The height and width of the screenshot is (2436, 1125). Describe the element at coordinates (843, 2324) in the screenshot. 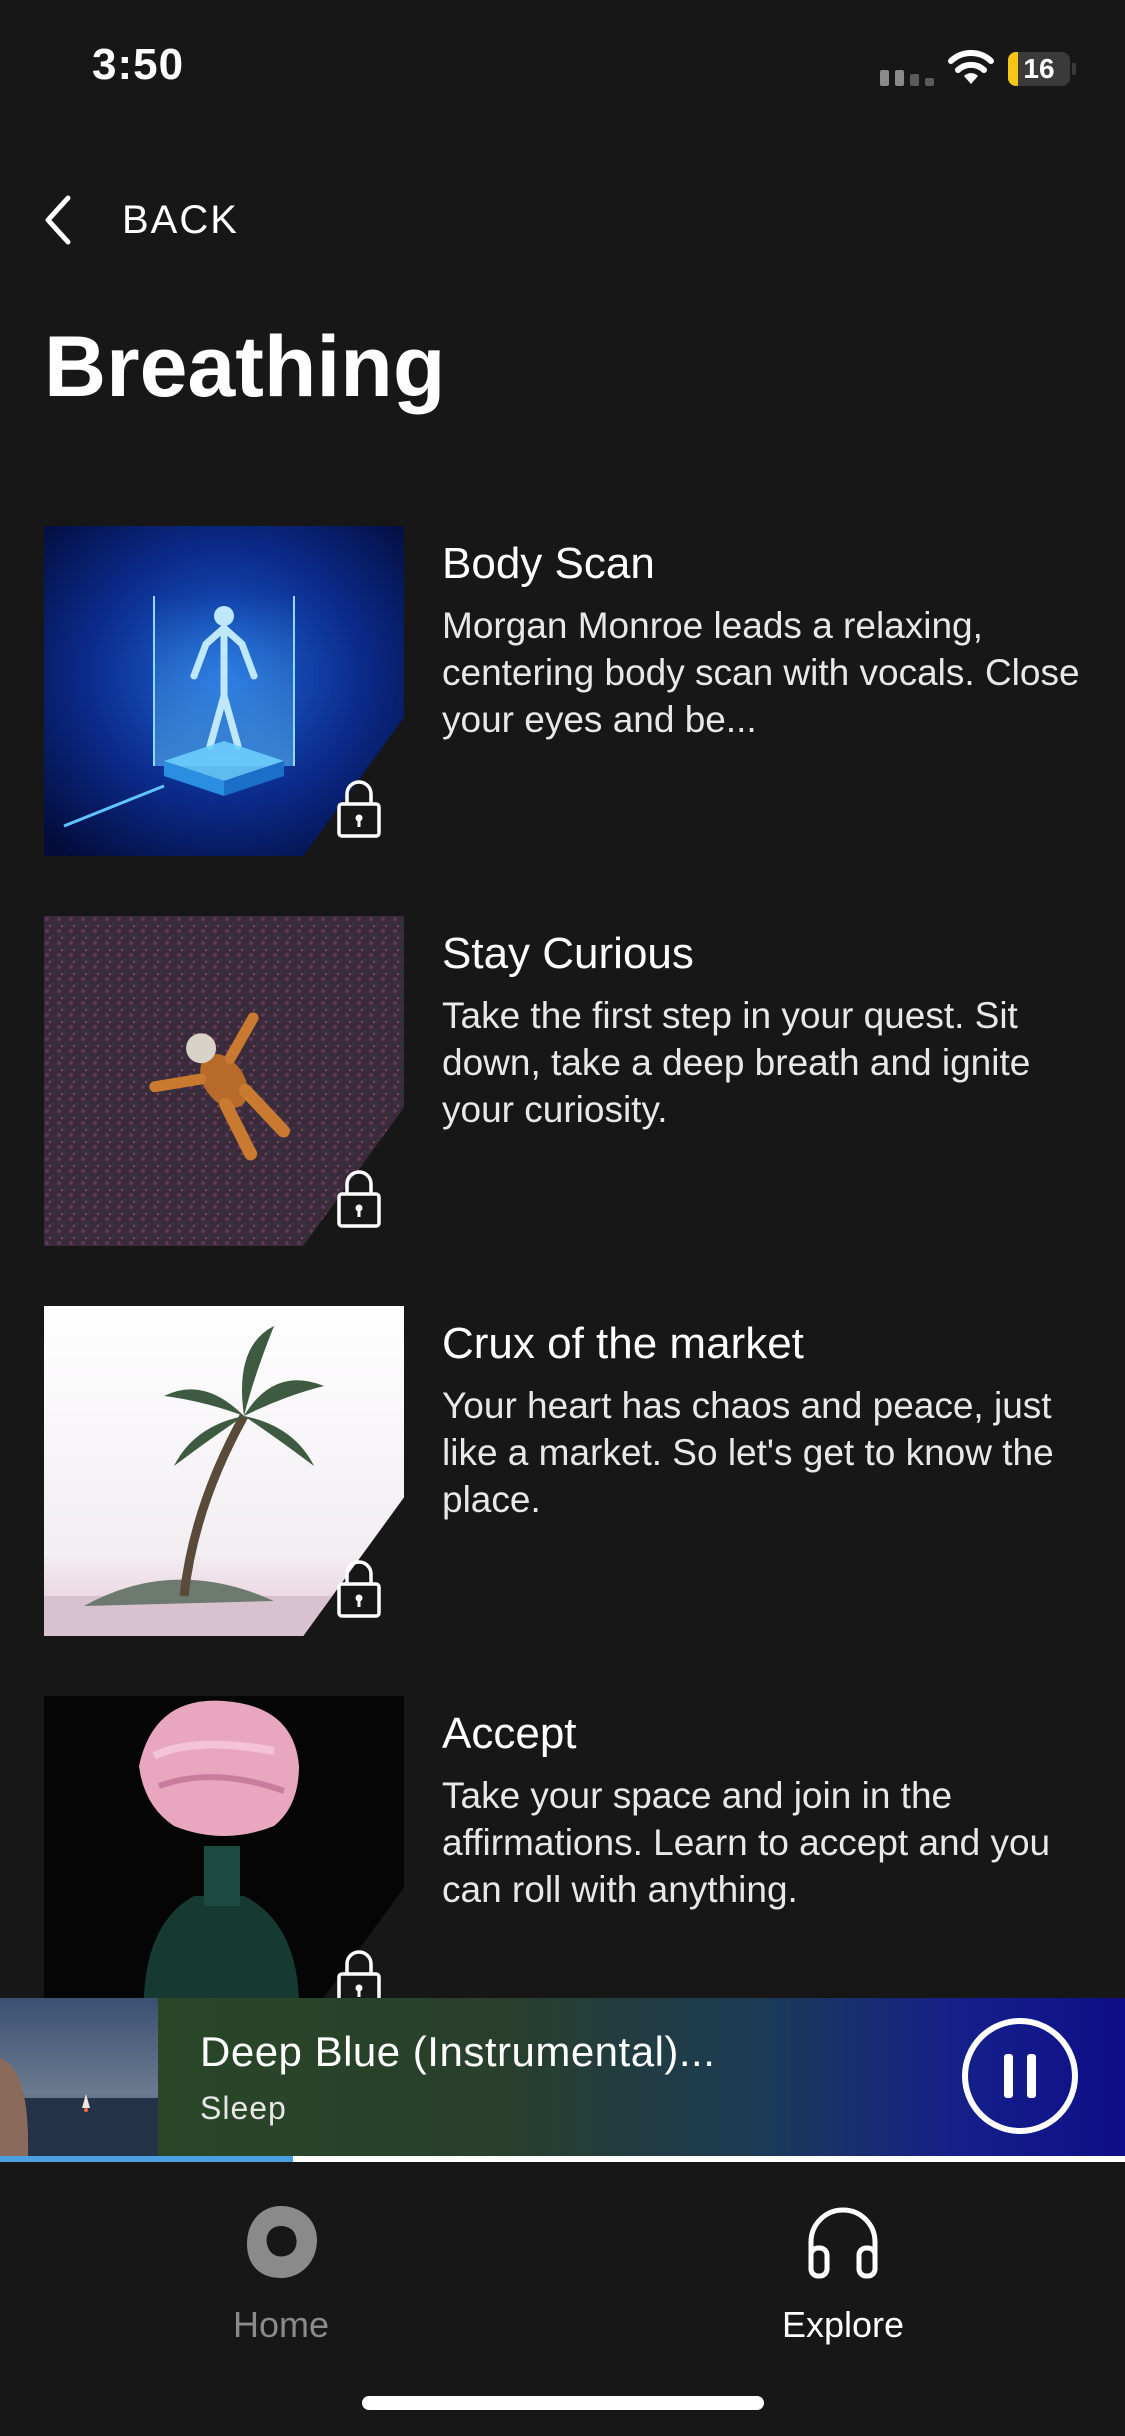

I see `tab-label: Explore` at that location.